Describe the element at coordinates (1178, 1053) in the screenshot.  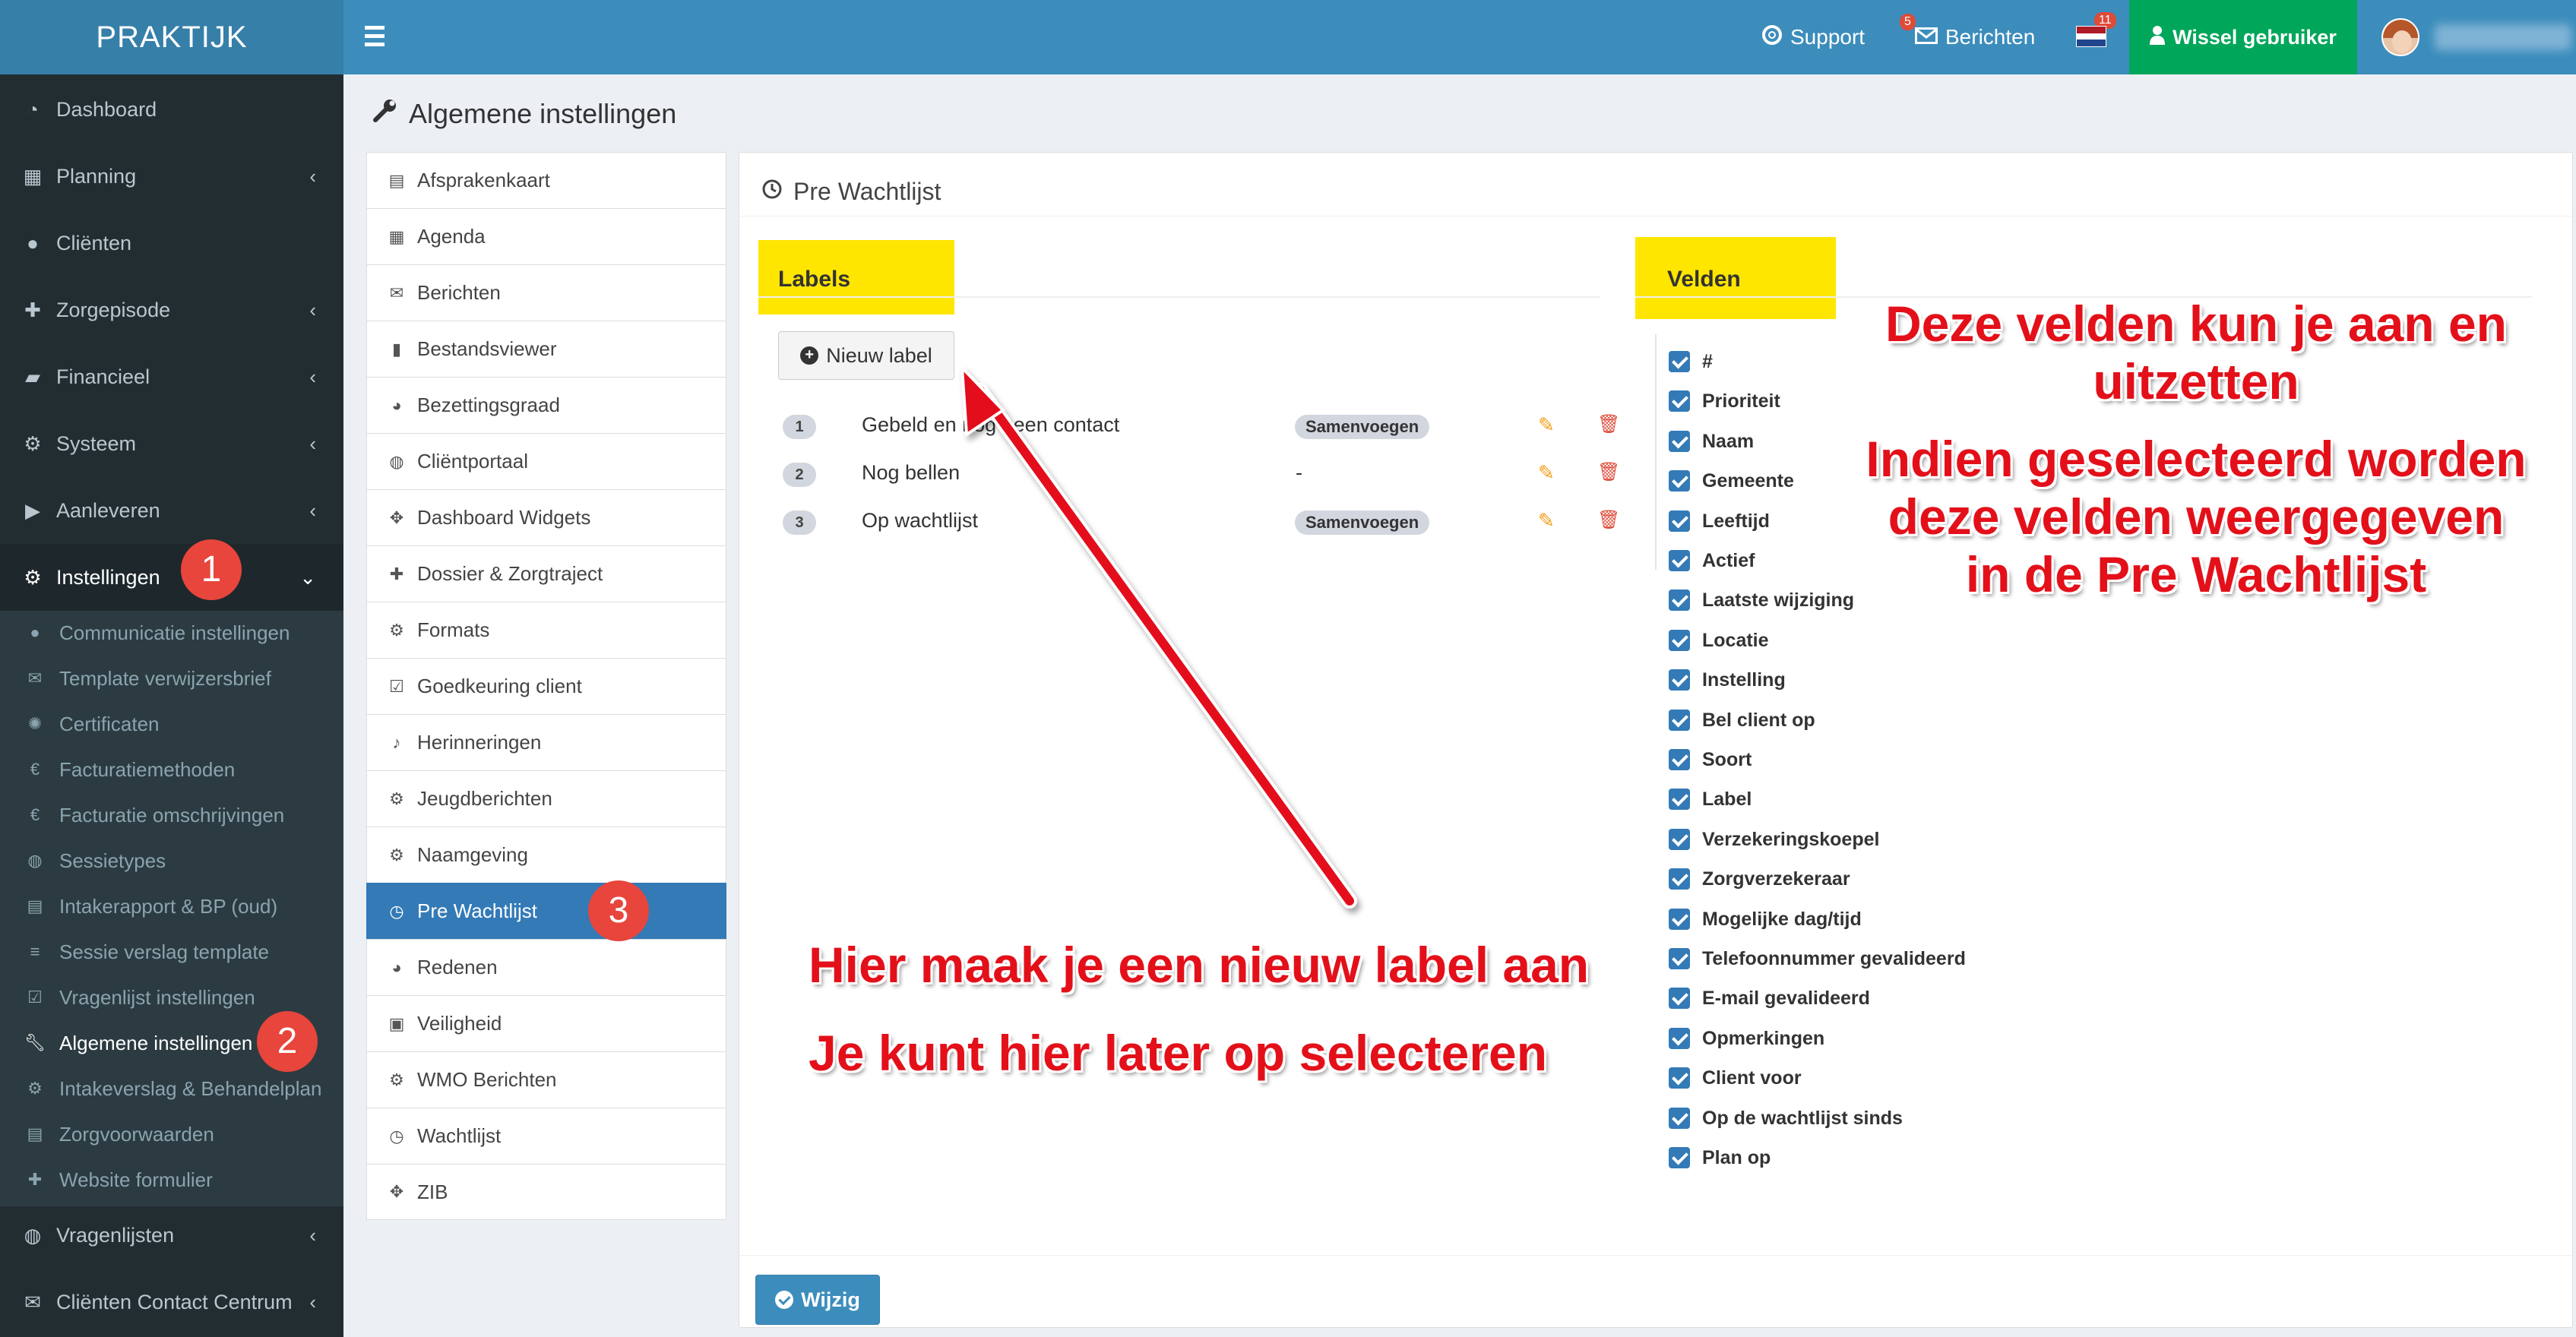
I see `annotation-select-label: Je kunt hier later op selecteren` at that location.